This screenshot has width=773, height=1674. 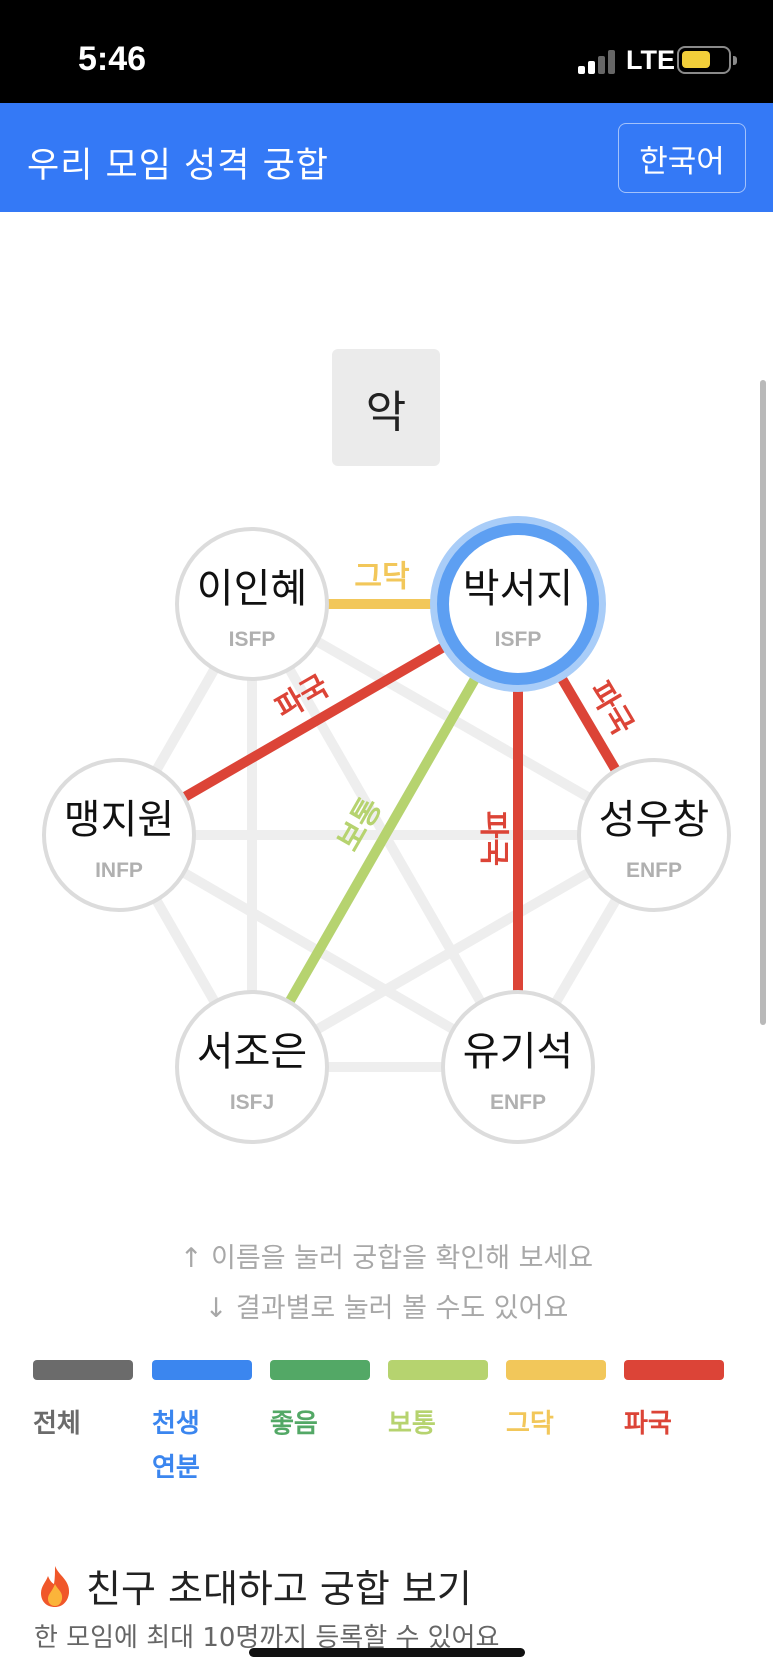 What do you see at coordinates (518, 589) in the screenshot?
I see `node-name: 박서지` at bounding box center [518, 589].